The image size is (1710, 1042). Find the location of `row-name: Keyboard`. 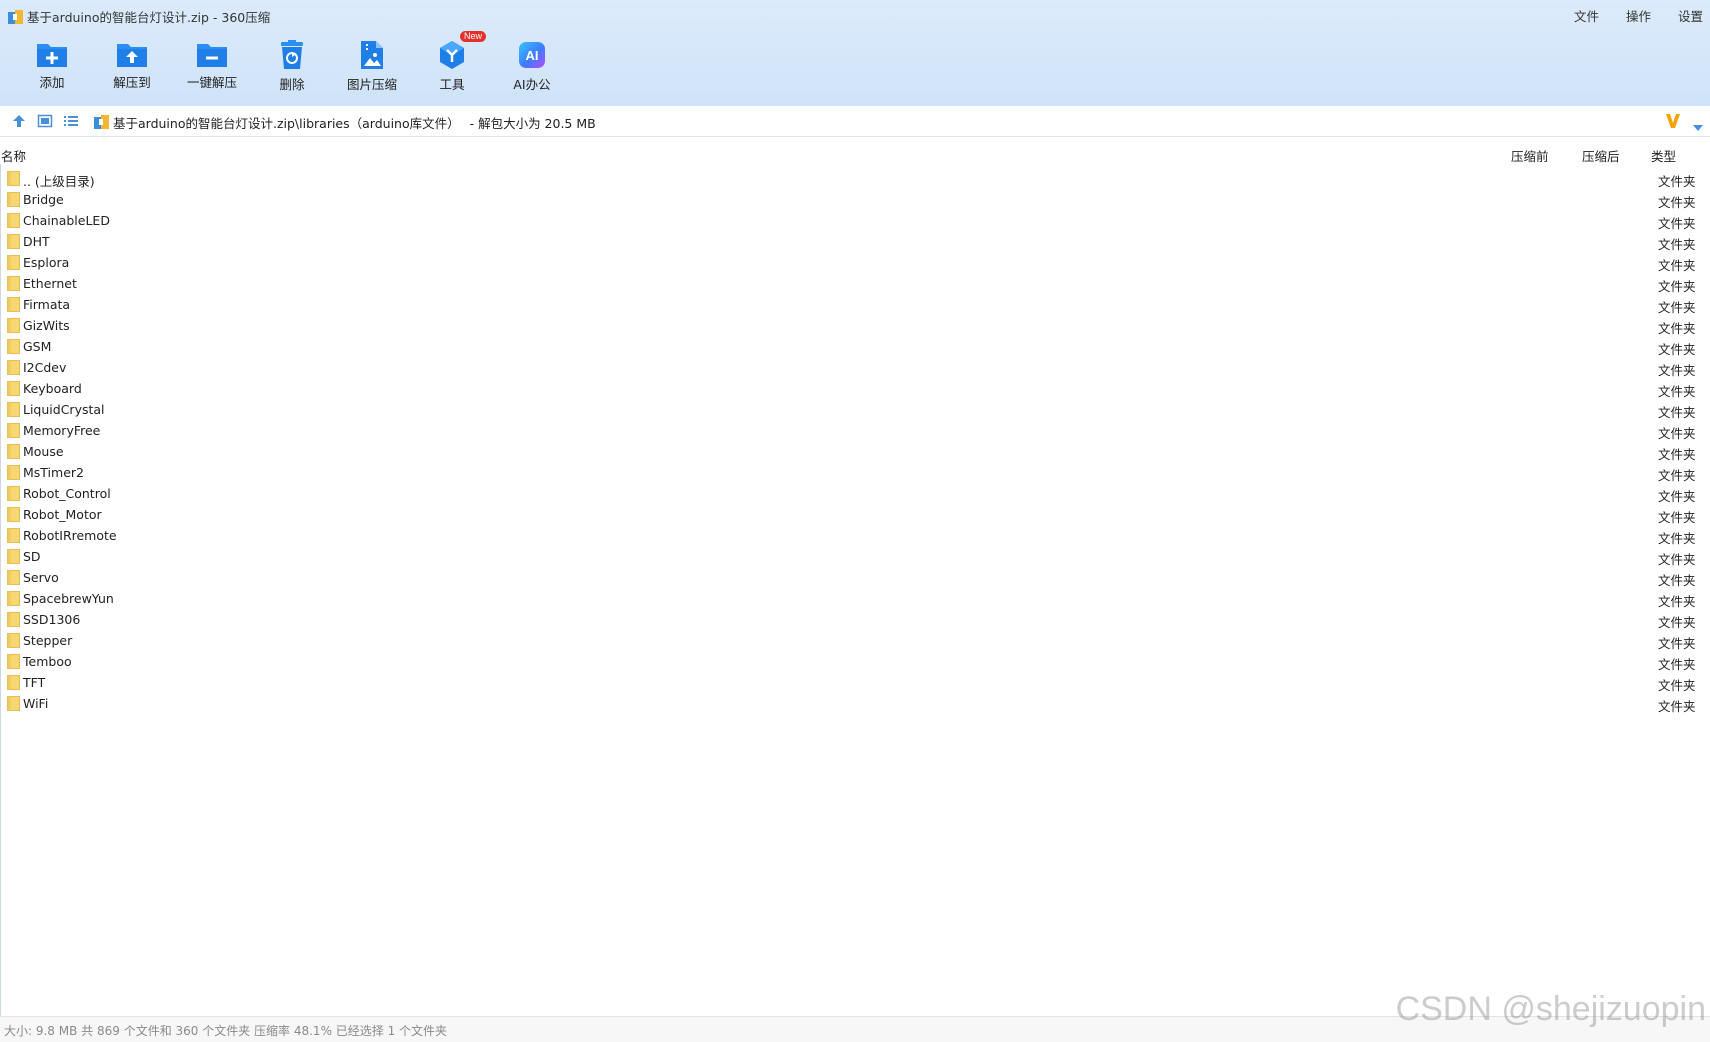

row-name: Keyboard is located at coordinates (52, 388).